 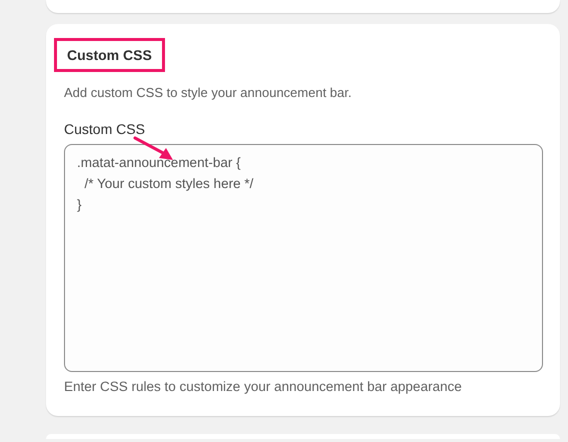 I want to click on field-label: Custom CSS, so click(x=105, y=129).